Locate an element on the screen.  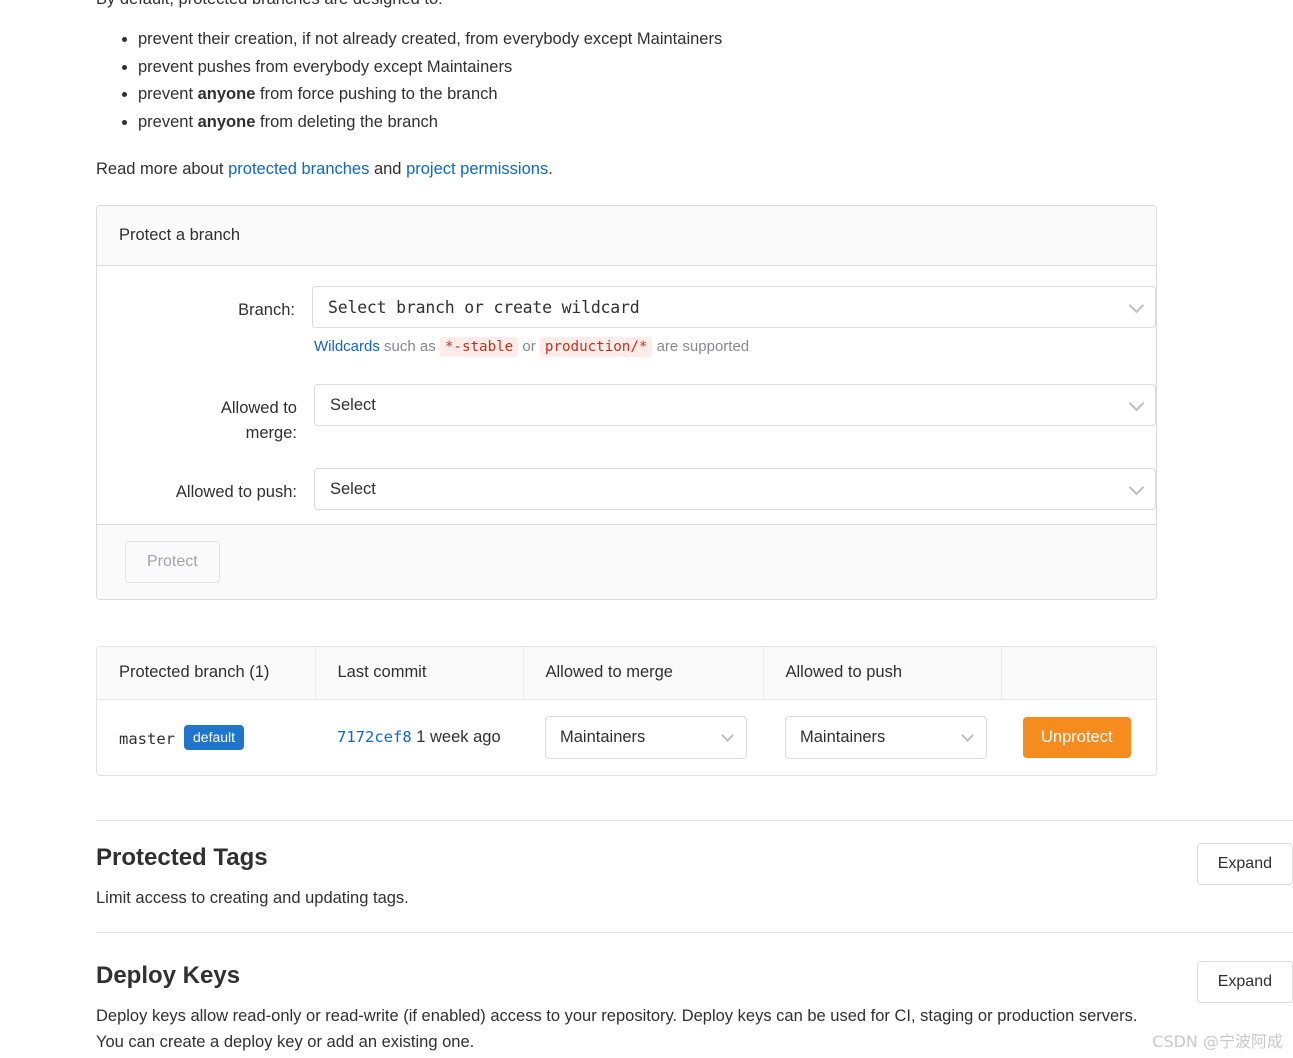
hint-middle: or is located at coordinates (529, 346).